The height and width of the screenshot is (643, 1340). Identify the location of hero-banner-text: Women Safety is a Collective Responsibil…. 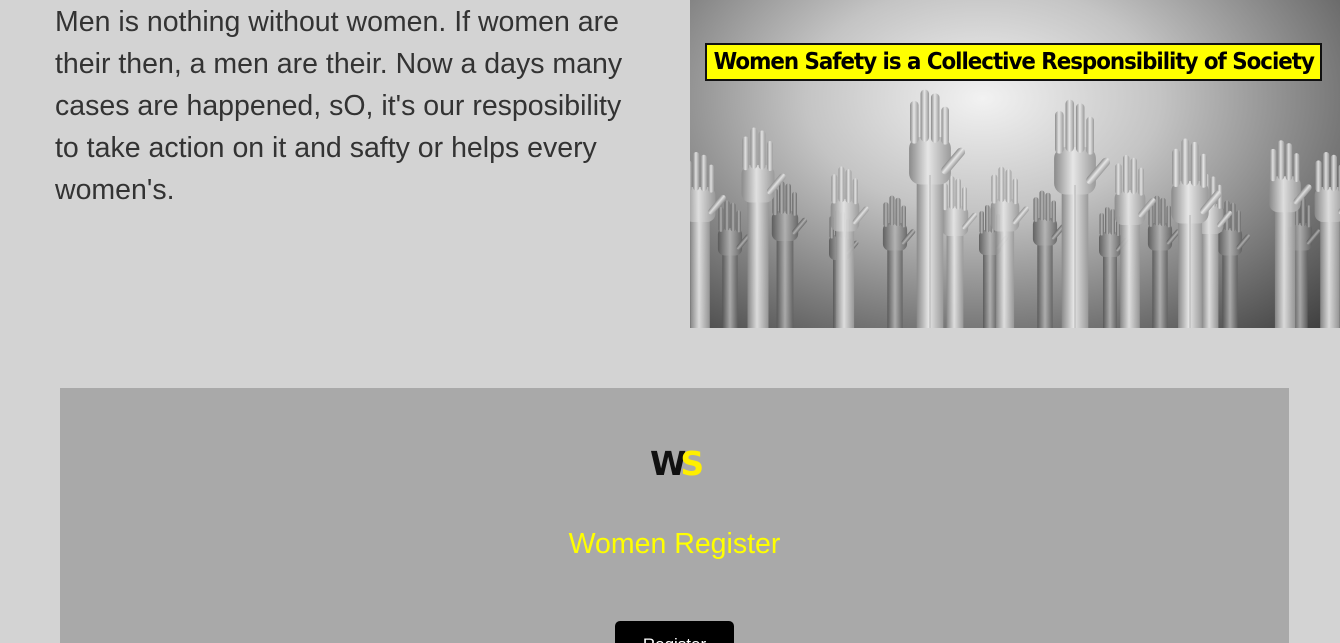
(1013, 62).